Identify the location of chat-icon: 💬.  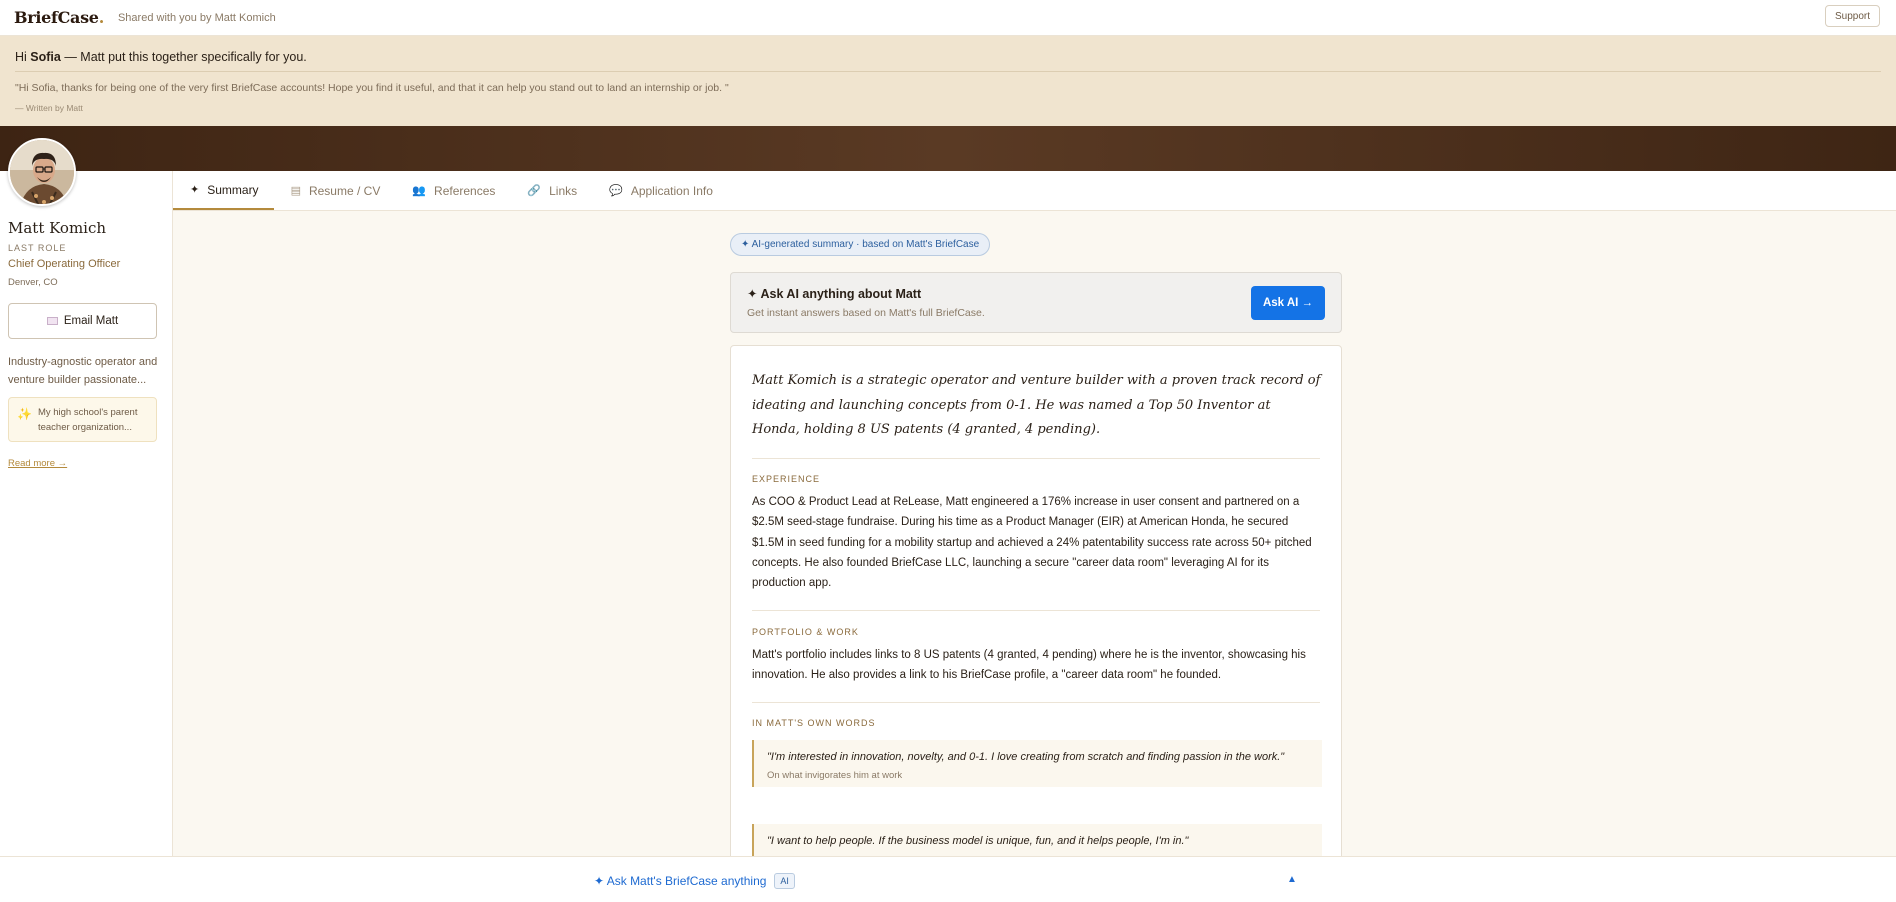
(616, 191).